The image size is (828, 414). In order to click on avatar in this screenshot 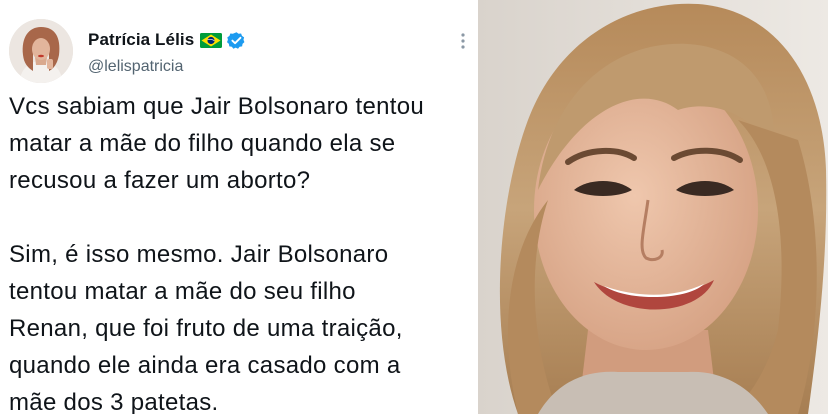, I will do `click(41, 51)`.